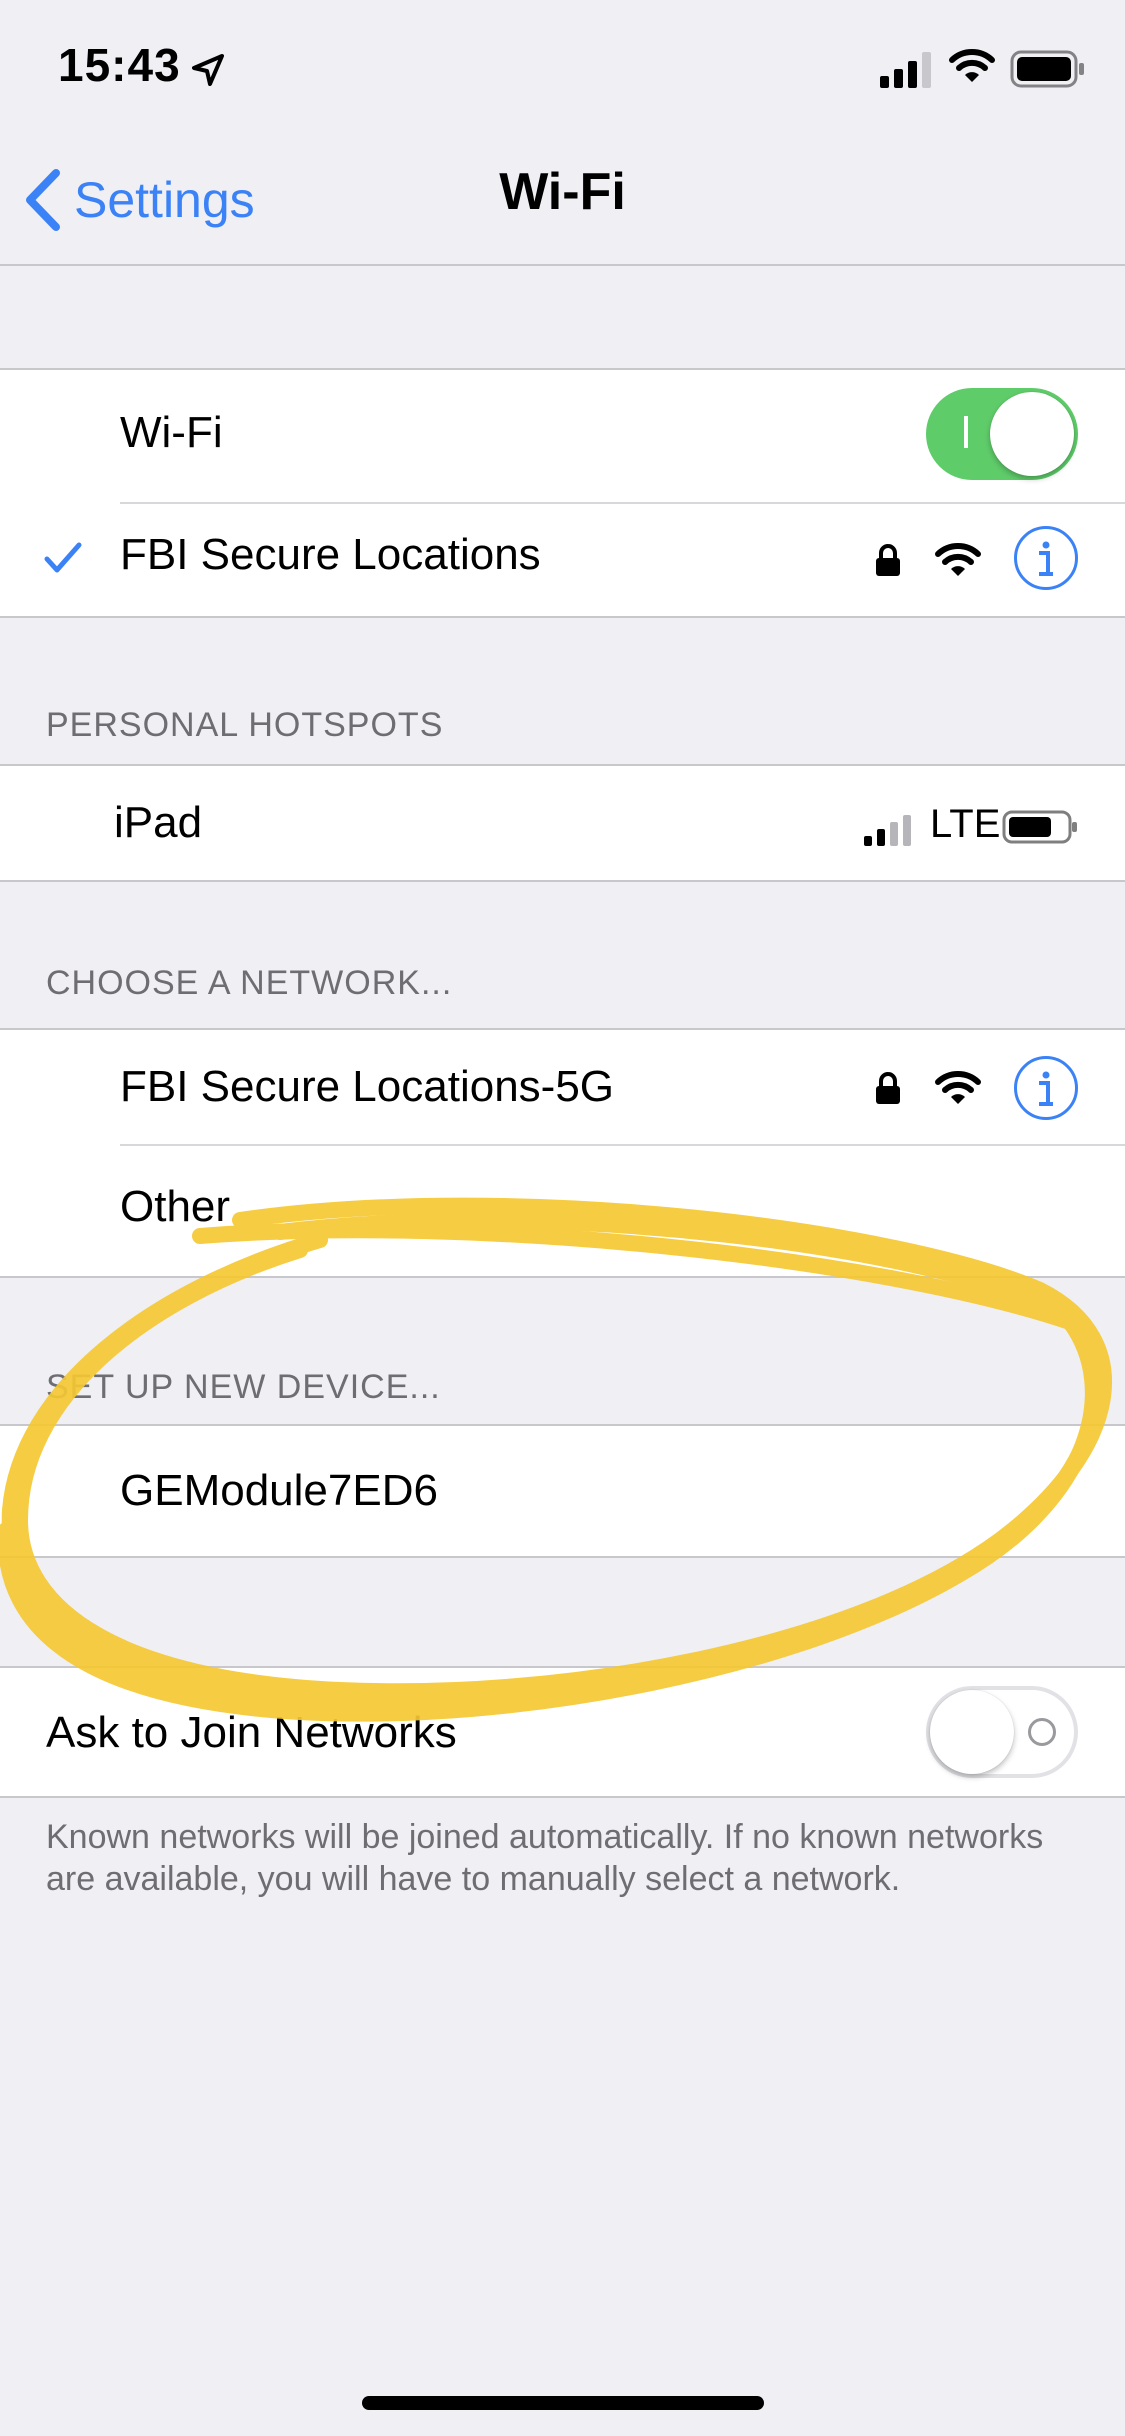 The image size is (1125, 2436). I want to click on navbar-divider, so click(562, 265).